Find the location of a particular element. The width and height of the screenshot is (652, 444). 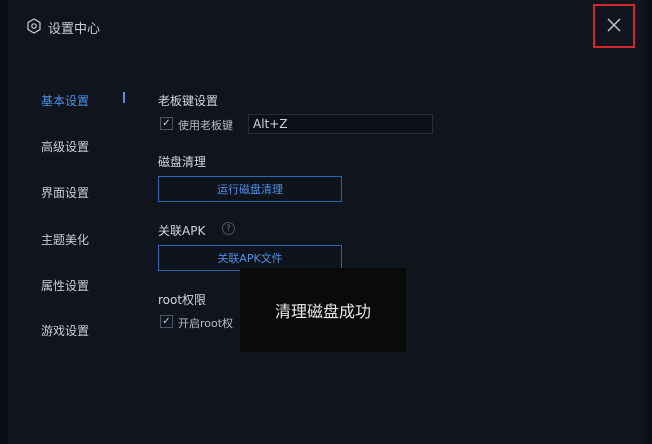

run-disk-clean-button: 运行磁盘清理 is located at coordinates (250, 189).